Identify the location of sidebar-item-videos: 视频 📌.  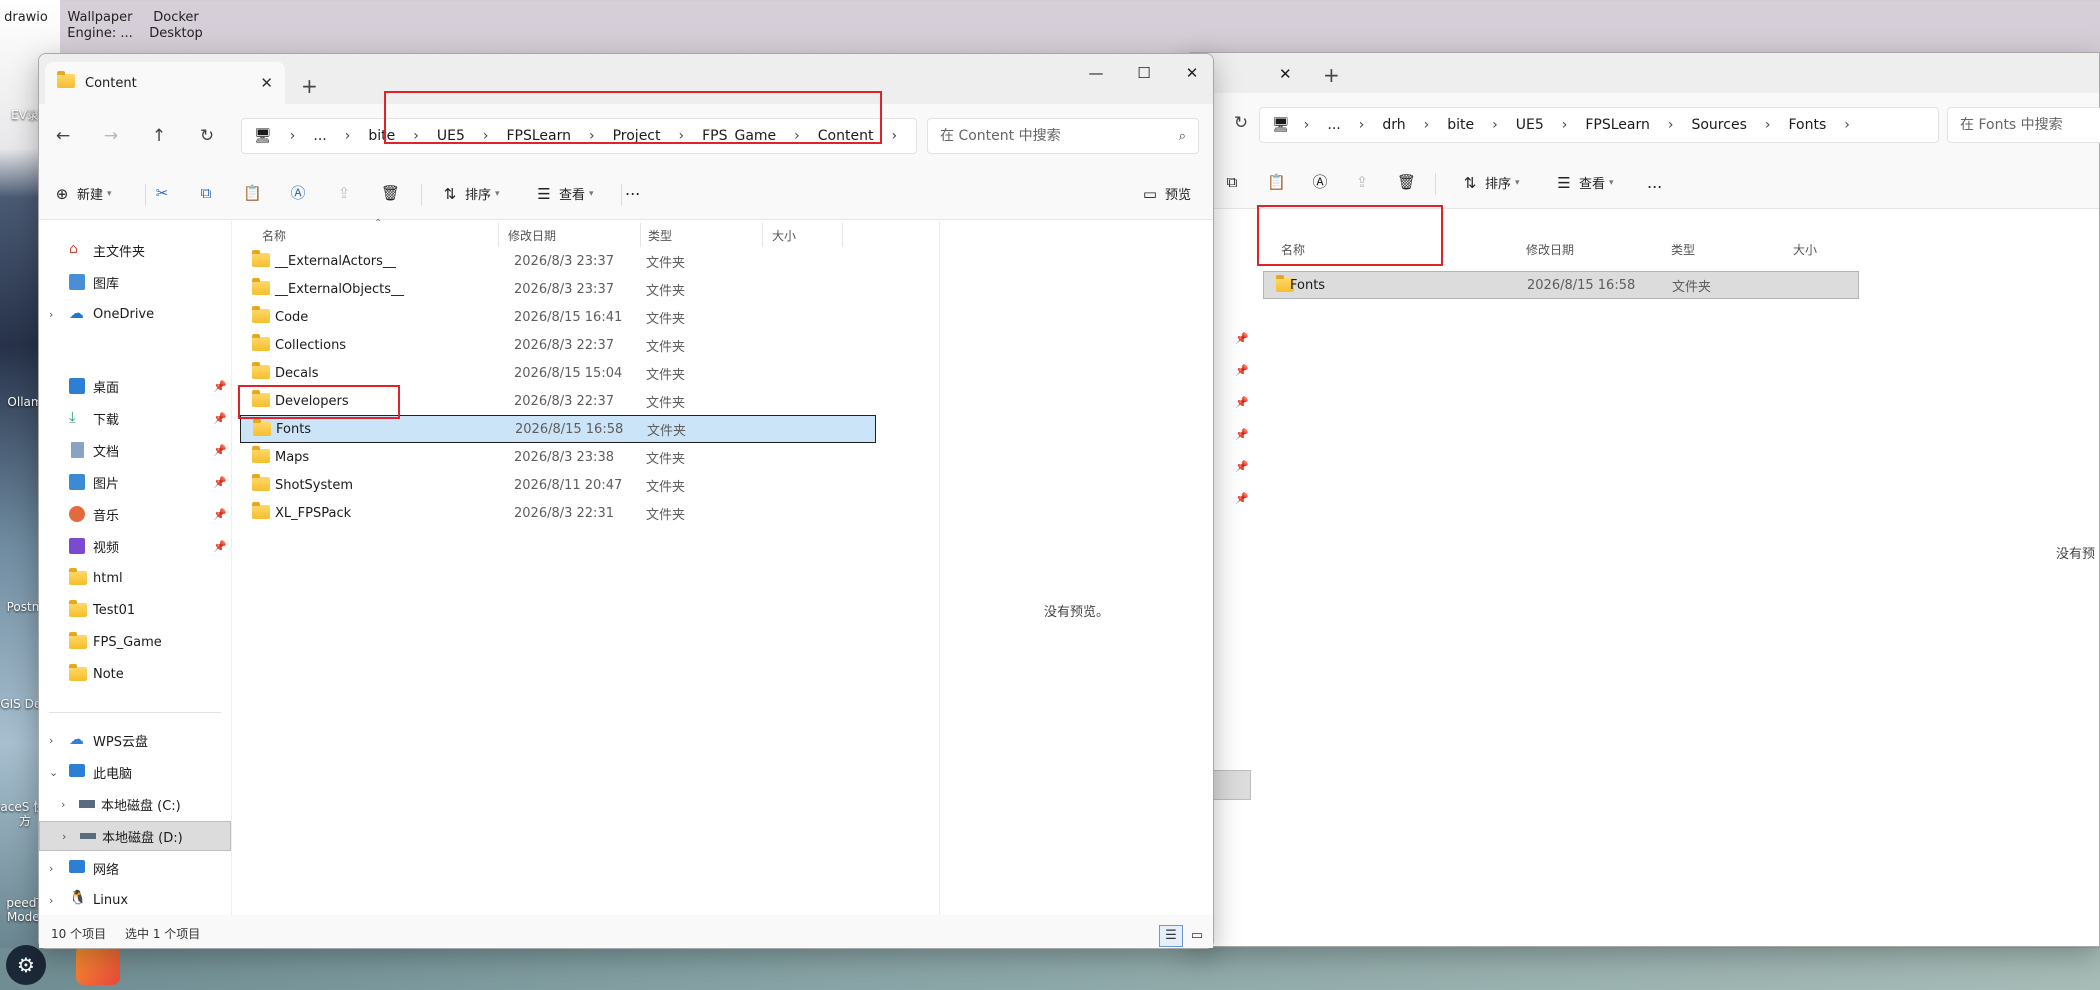
(135, 546).